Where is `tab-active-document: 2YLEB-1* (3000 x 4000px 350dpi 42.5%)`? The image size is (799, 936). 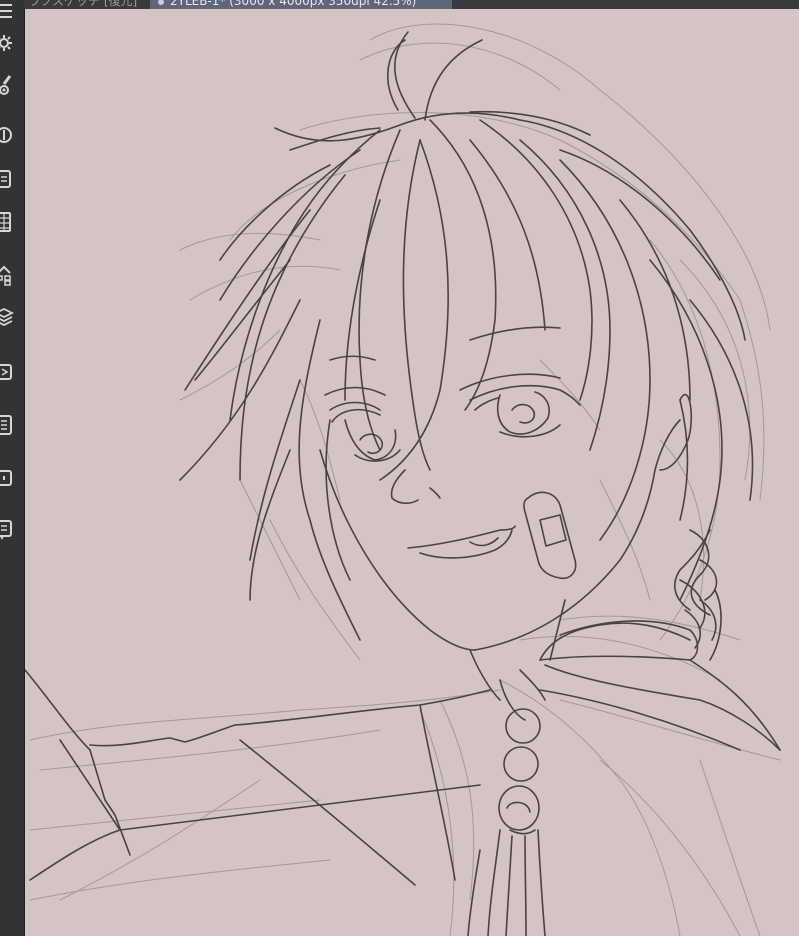
tab-active-document: 2YLEB-1* (3000 x 4000px 350dpi 42.5%) is located at coordinates (301, 4).